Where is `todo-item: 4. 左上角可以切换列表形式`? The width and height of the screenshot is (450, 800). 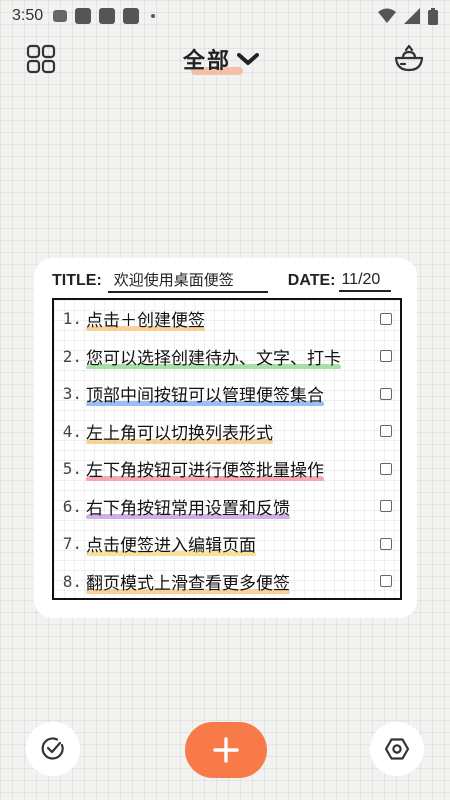 todo-item: 4. 左上角可以切换列表形式 is located at coordinates (227, 432).